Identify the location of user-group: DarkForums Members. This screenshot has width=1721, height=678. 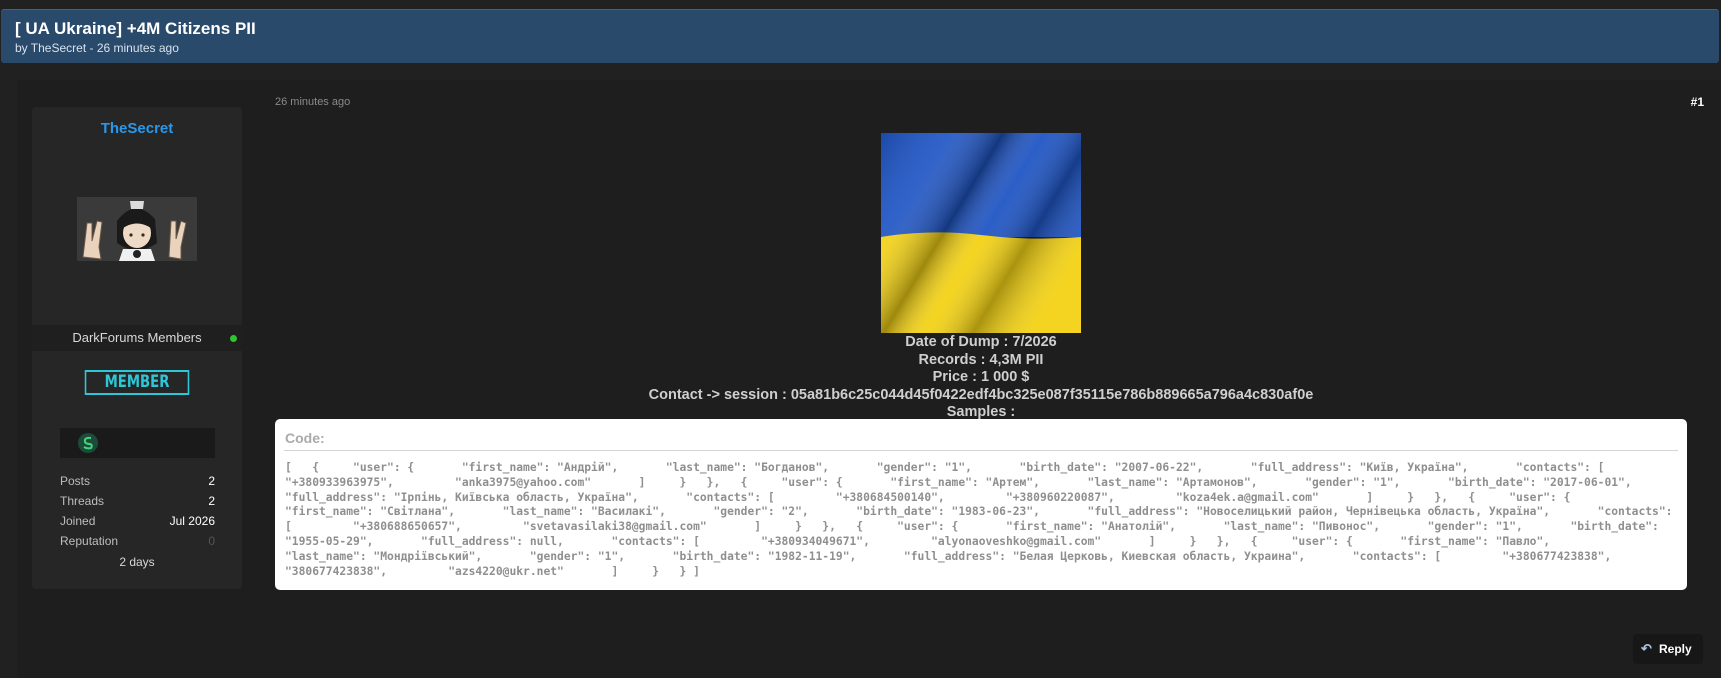
(137, 337).